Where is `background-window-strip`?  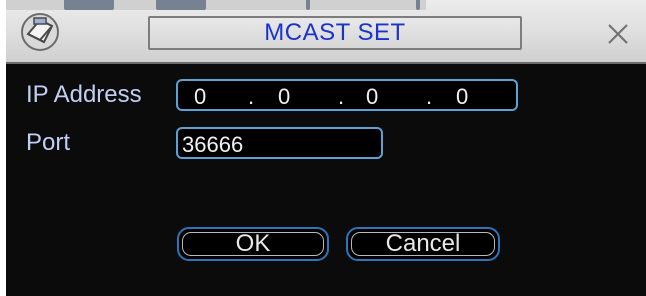 background-window-strip is located at coordinates (216, 5).